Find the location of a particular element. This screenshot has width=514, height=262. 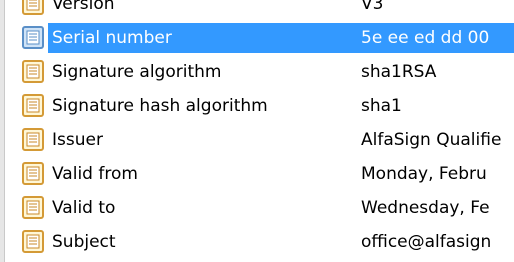

list-item-signature-algorithm: Signature algorithm sha1RSA is located at coordinates (257, 73).